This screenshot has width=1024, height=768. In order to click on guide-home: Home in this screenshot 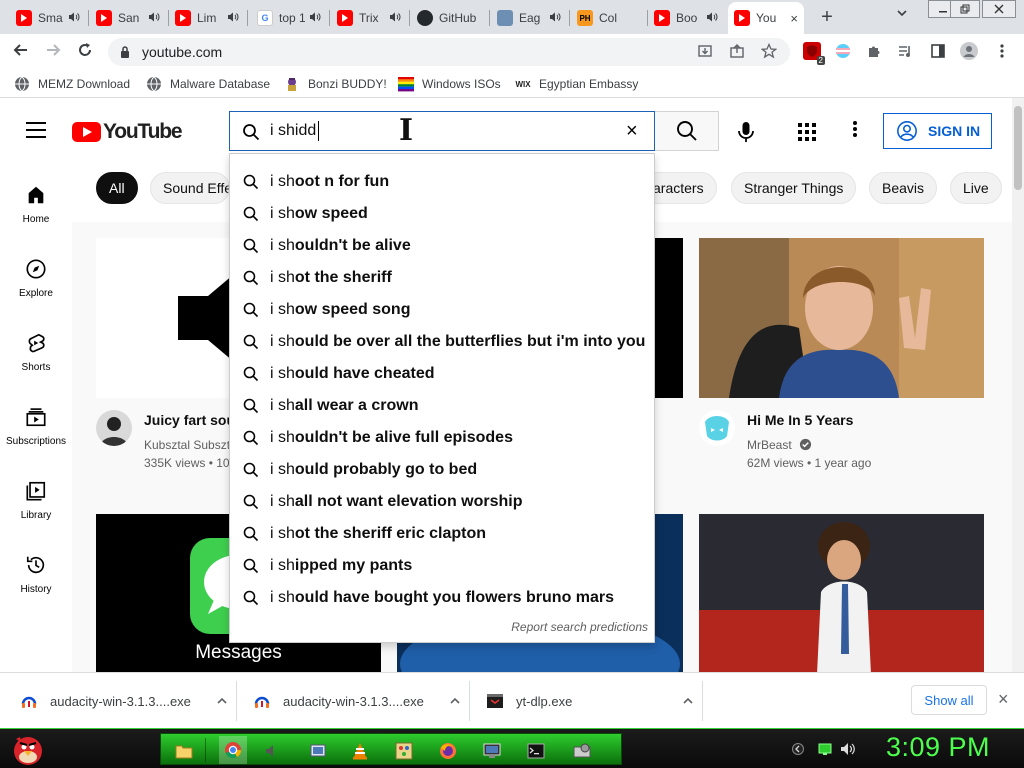, I will do `click(36, 210)`.